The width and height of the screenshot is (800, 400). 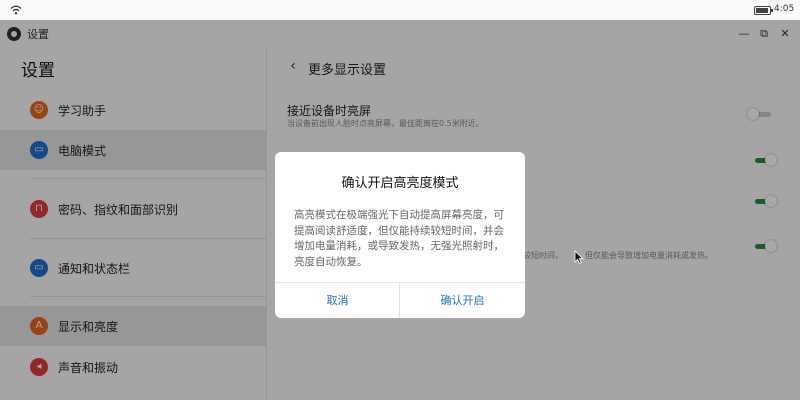 What do you see at coordinates (462, 300) in the screenshot?
I see `confirm-enable-button: 确认开启` at bounding box center [462, 300].